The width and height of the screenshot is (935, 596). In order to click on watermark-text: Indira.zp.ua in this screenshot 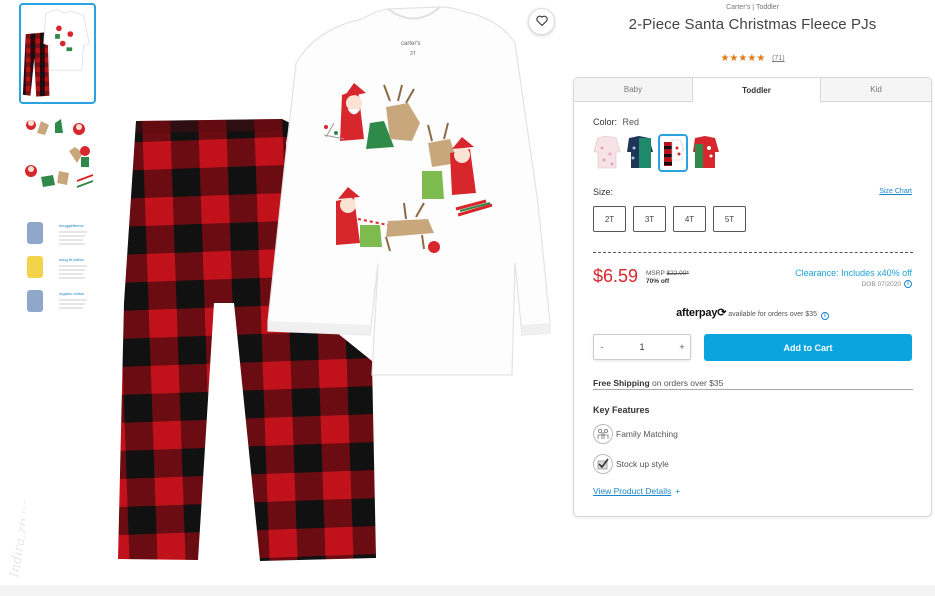, I will do `click(16, 538)`.